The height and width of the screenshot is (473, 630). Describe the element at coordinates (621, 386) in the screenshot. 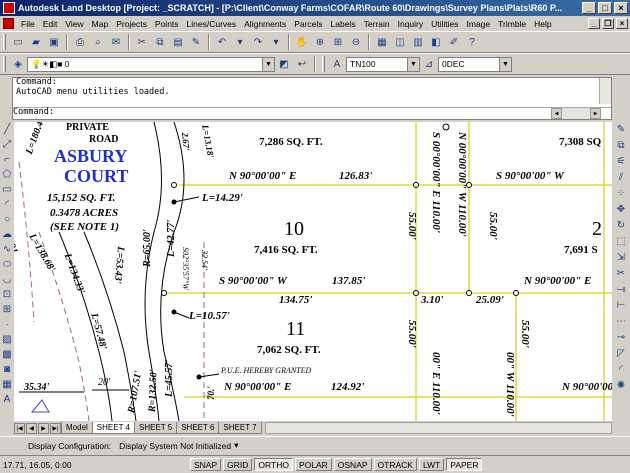

I see `explode-icon: ✺` at that location.